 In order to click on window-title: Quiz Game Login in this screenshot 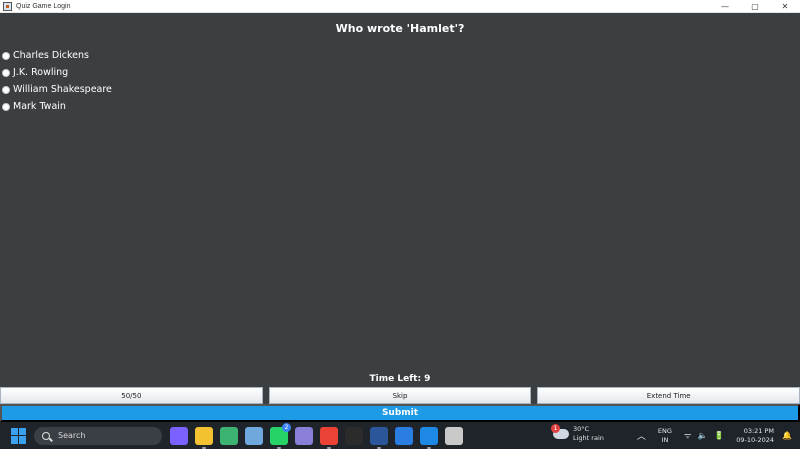, I will do `click(43, 6)`.